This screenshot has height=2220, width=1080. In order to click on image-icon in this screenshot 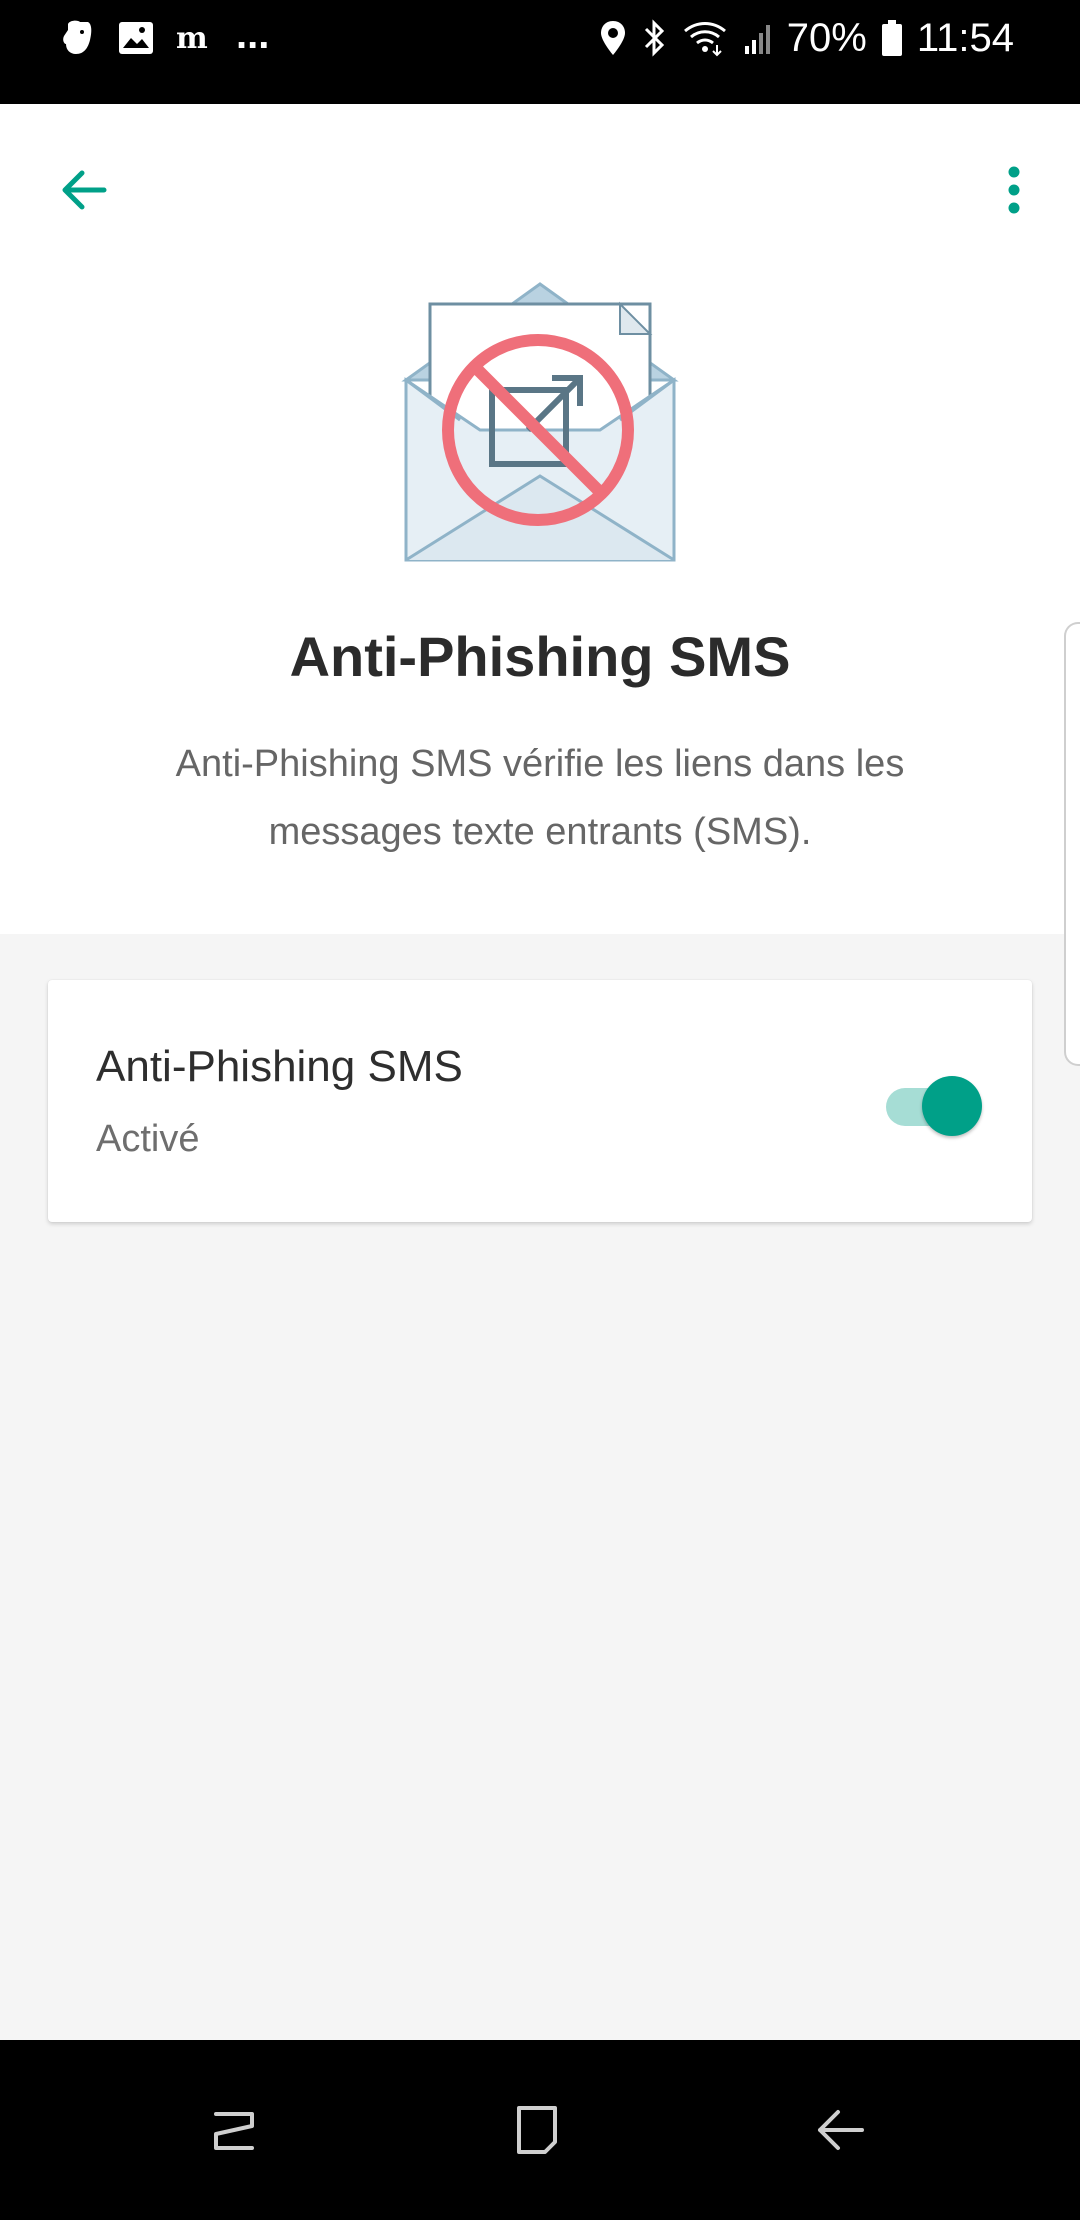, I will do `click(136, 38)`.